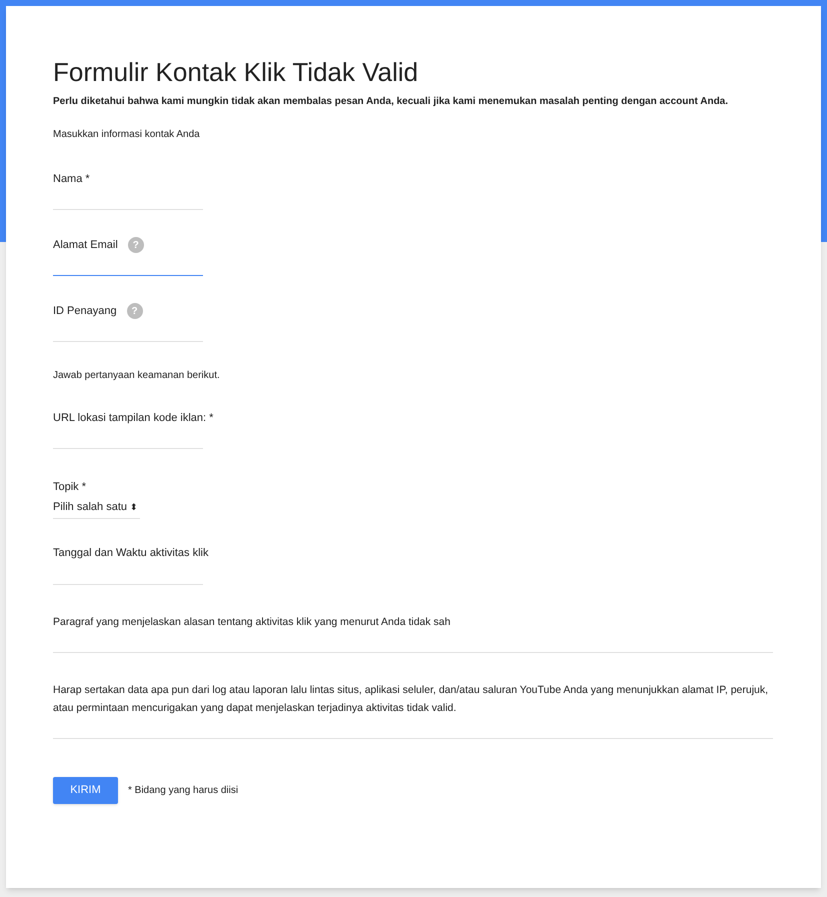  What do you see at coordinates (183, 791) in the screenshot?
I see `required-note: * Bidang yang harus diisi` at bounding box center [183, 791].